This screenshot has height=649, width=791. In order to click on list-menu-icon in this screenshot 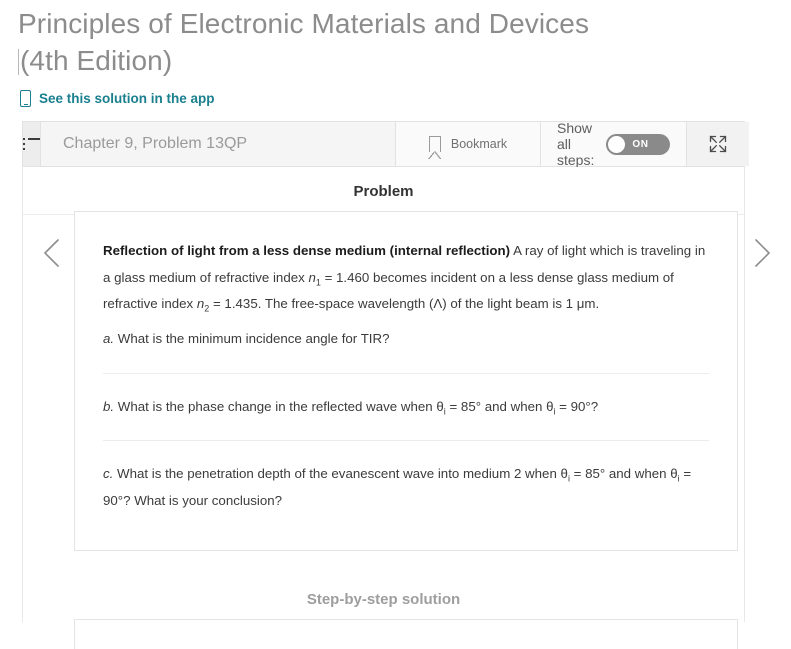, I will do `click(31, 144)`.